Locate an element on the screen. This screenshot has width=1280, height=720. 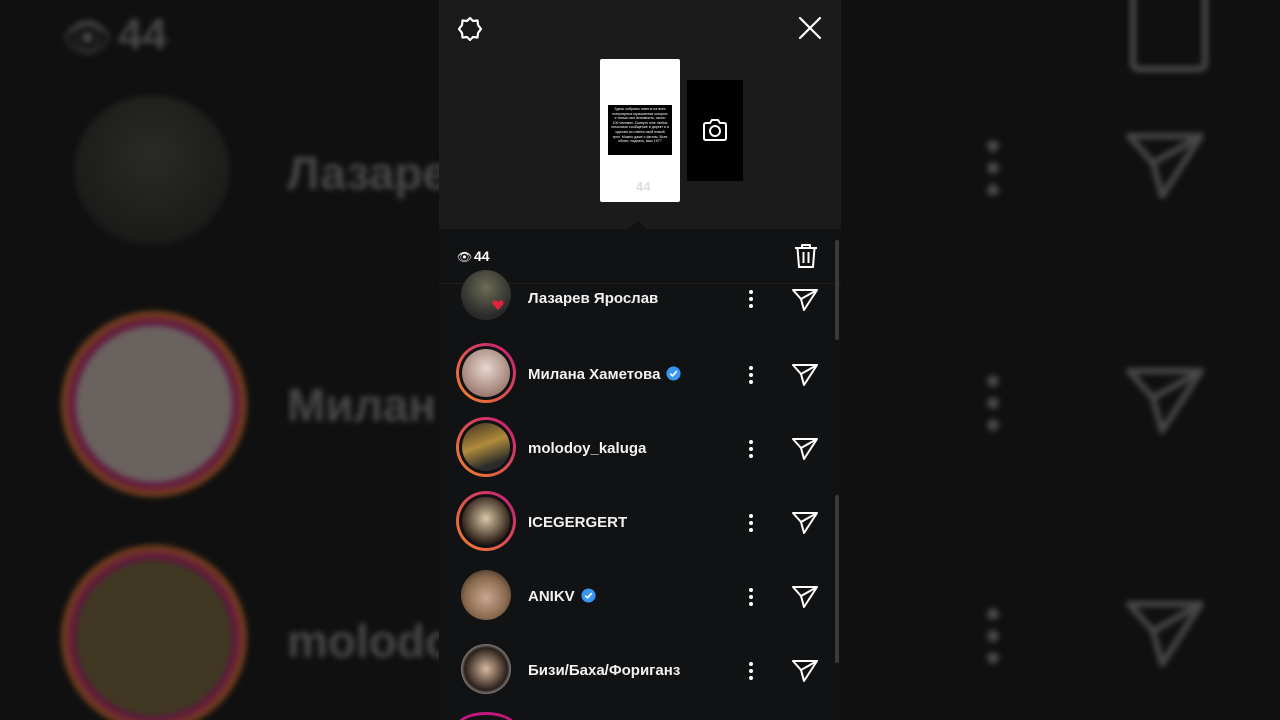
bg-name-2: Милан is located at coordinates (362, 405).